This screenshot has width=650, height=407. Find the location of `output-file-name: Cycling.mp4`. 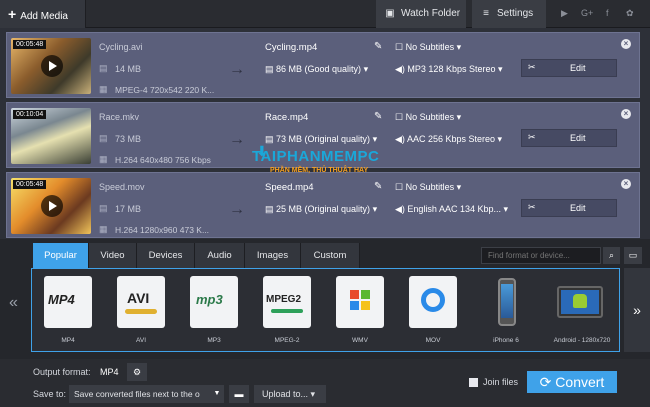

output-file-name: Cycling.mp4 is located at coordinates (291, 47).